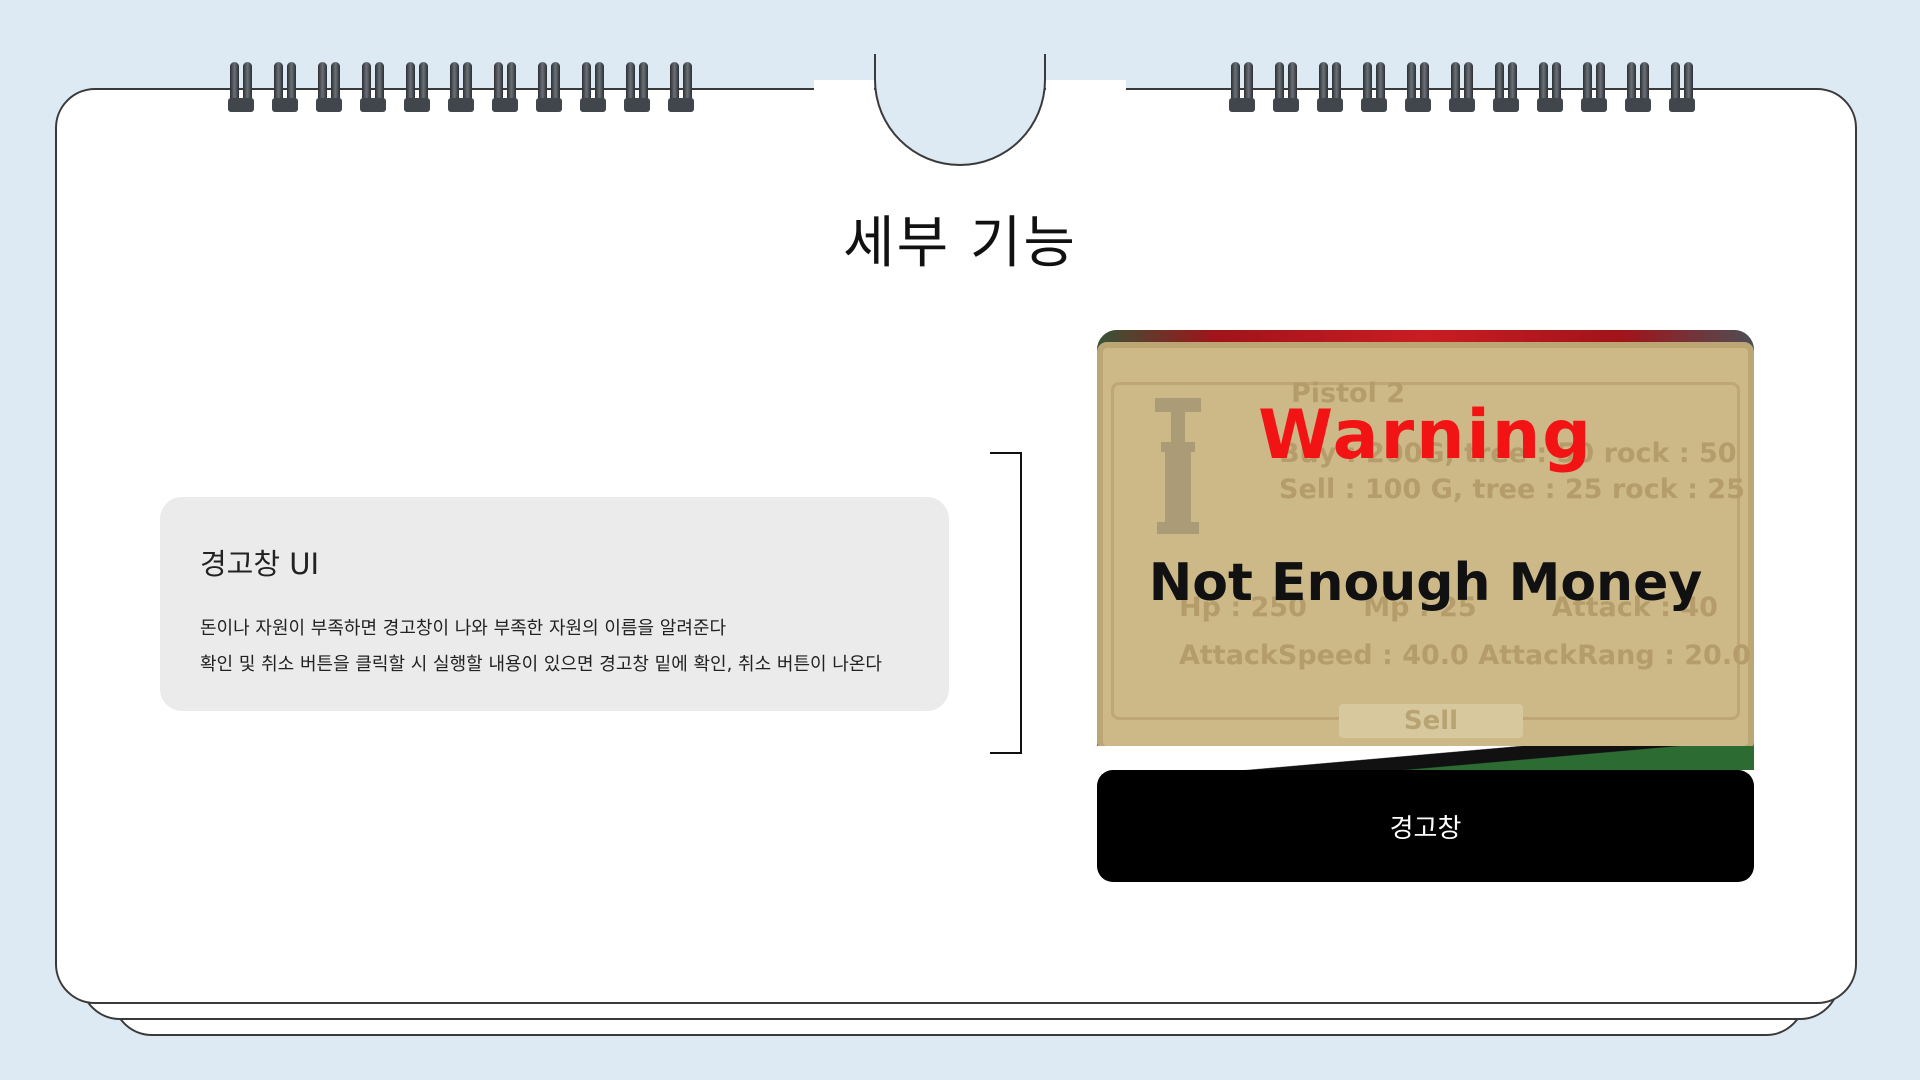 This screenshot has height=1080, width=1920. Describe the element at coordinates (1425, 583) in the screenshot. I see `warning-message: Not Enough Money` at that location.